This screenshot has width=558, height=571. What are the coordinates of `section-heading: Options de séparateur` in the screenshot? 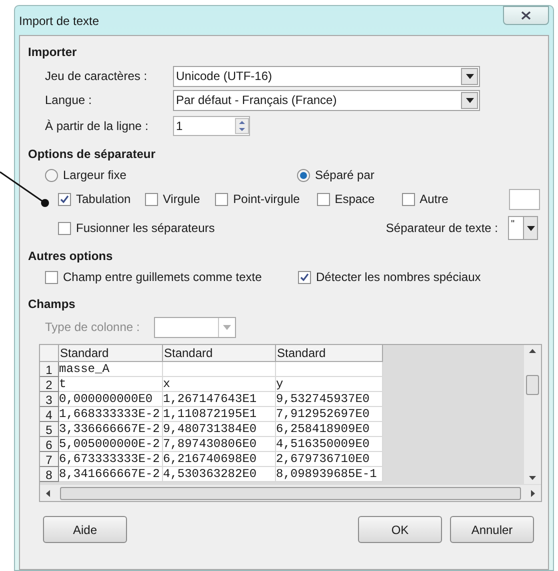 It's located at (92, 154).